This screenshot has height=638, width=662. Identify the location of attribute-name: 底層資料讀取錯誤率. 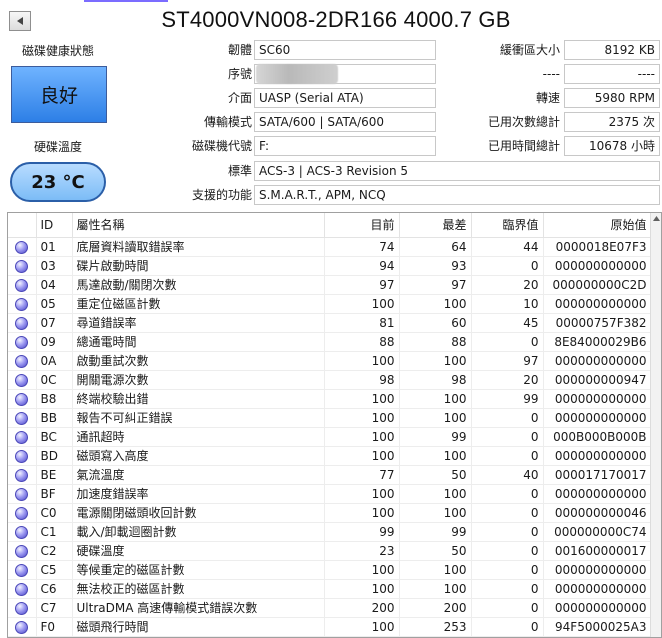
(198, 247).